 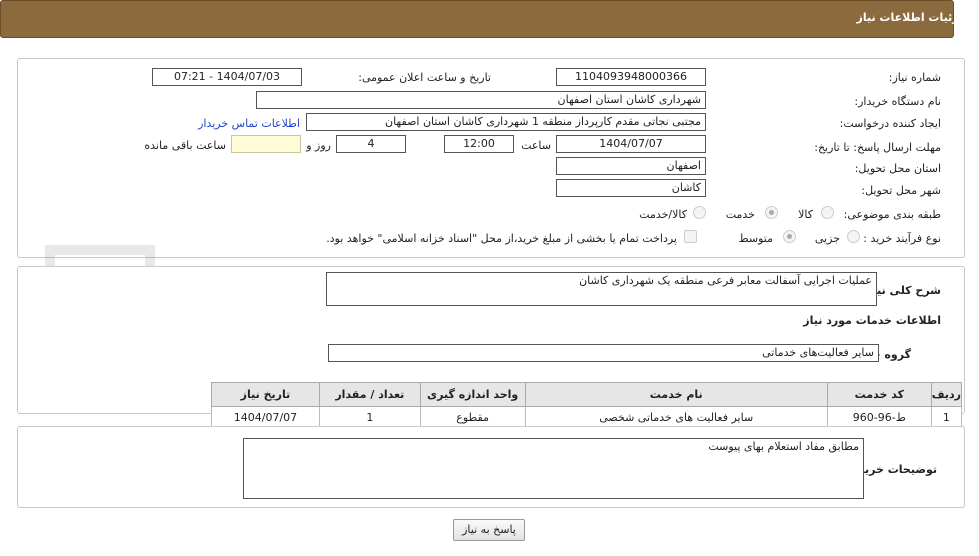 What do you see at coordinates (472, 394) in the screenshot?
I see `col-unit: واحد اندازه گیری` at bounding box center [472, 394].